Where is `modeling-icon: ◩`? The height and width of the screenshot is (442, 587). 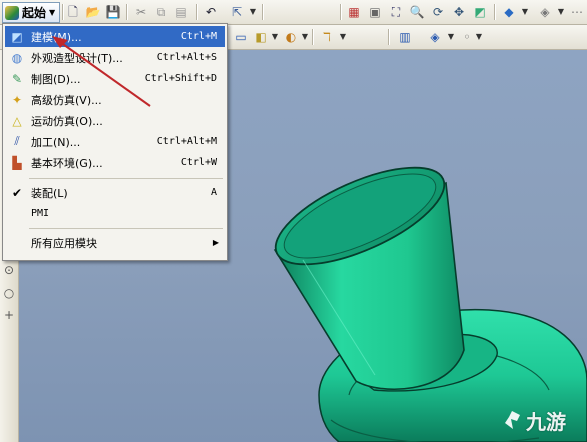
modeling-icon: ◩ is located at coordinates (17, 36).